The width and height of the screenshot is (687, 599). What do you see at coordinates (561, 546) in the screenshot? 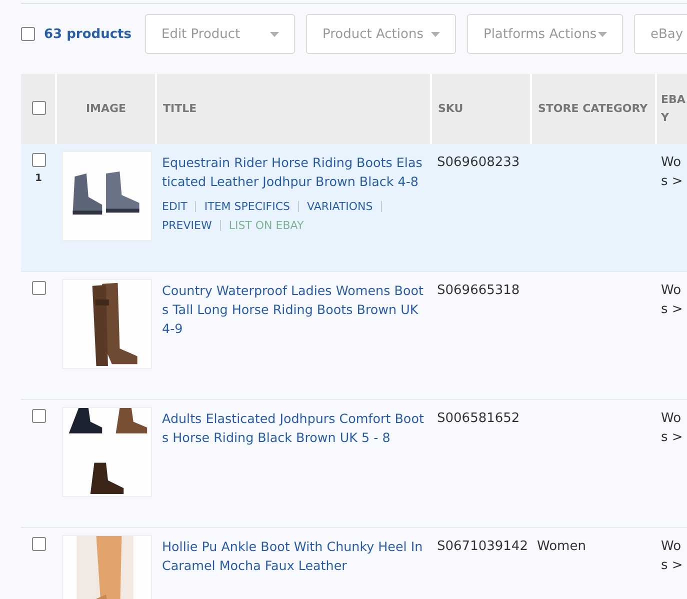
I see `store-category-text: Women` at bounding box center [561, 546].